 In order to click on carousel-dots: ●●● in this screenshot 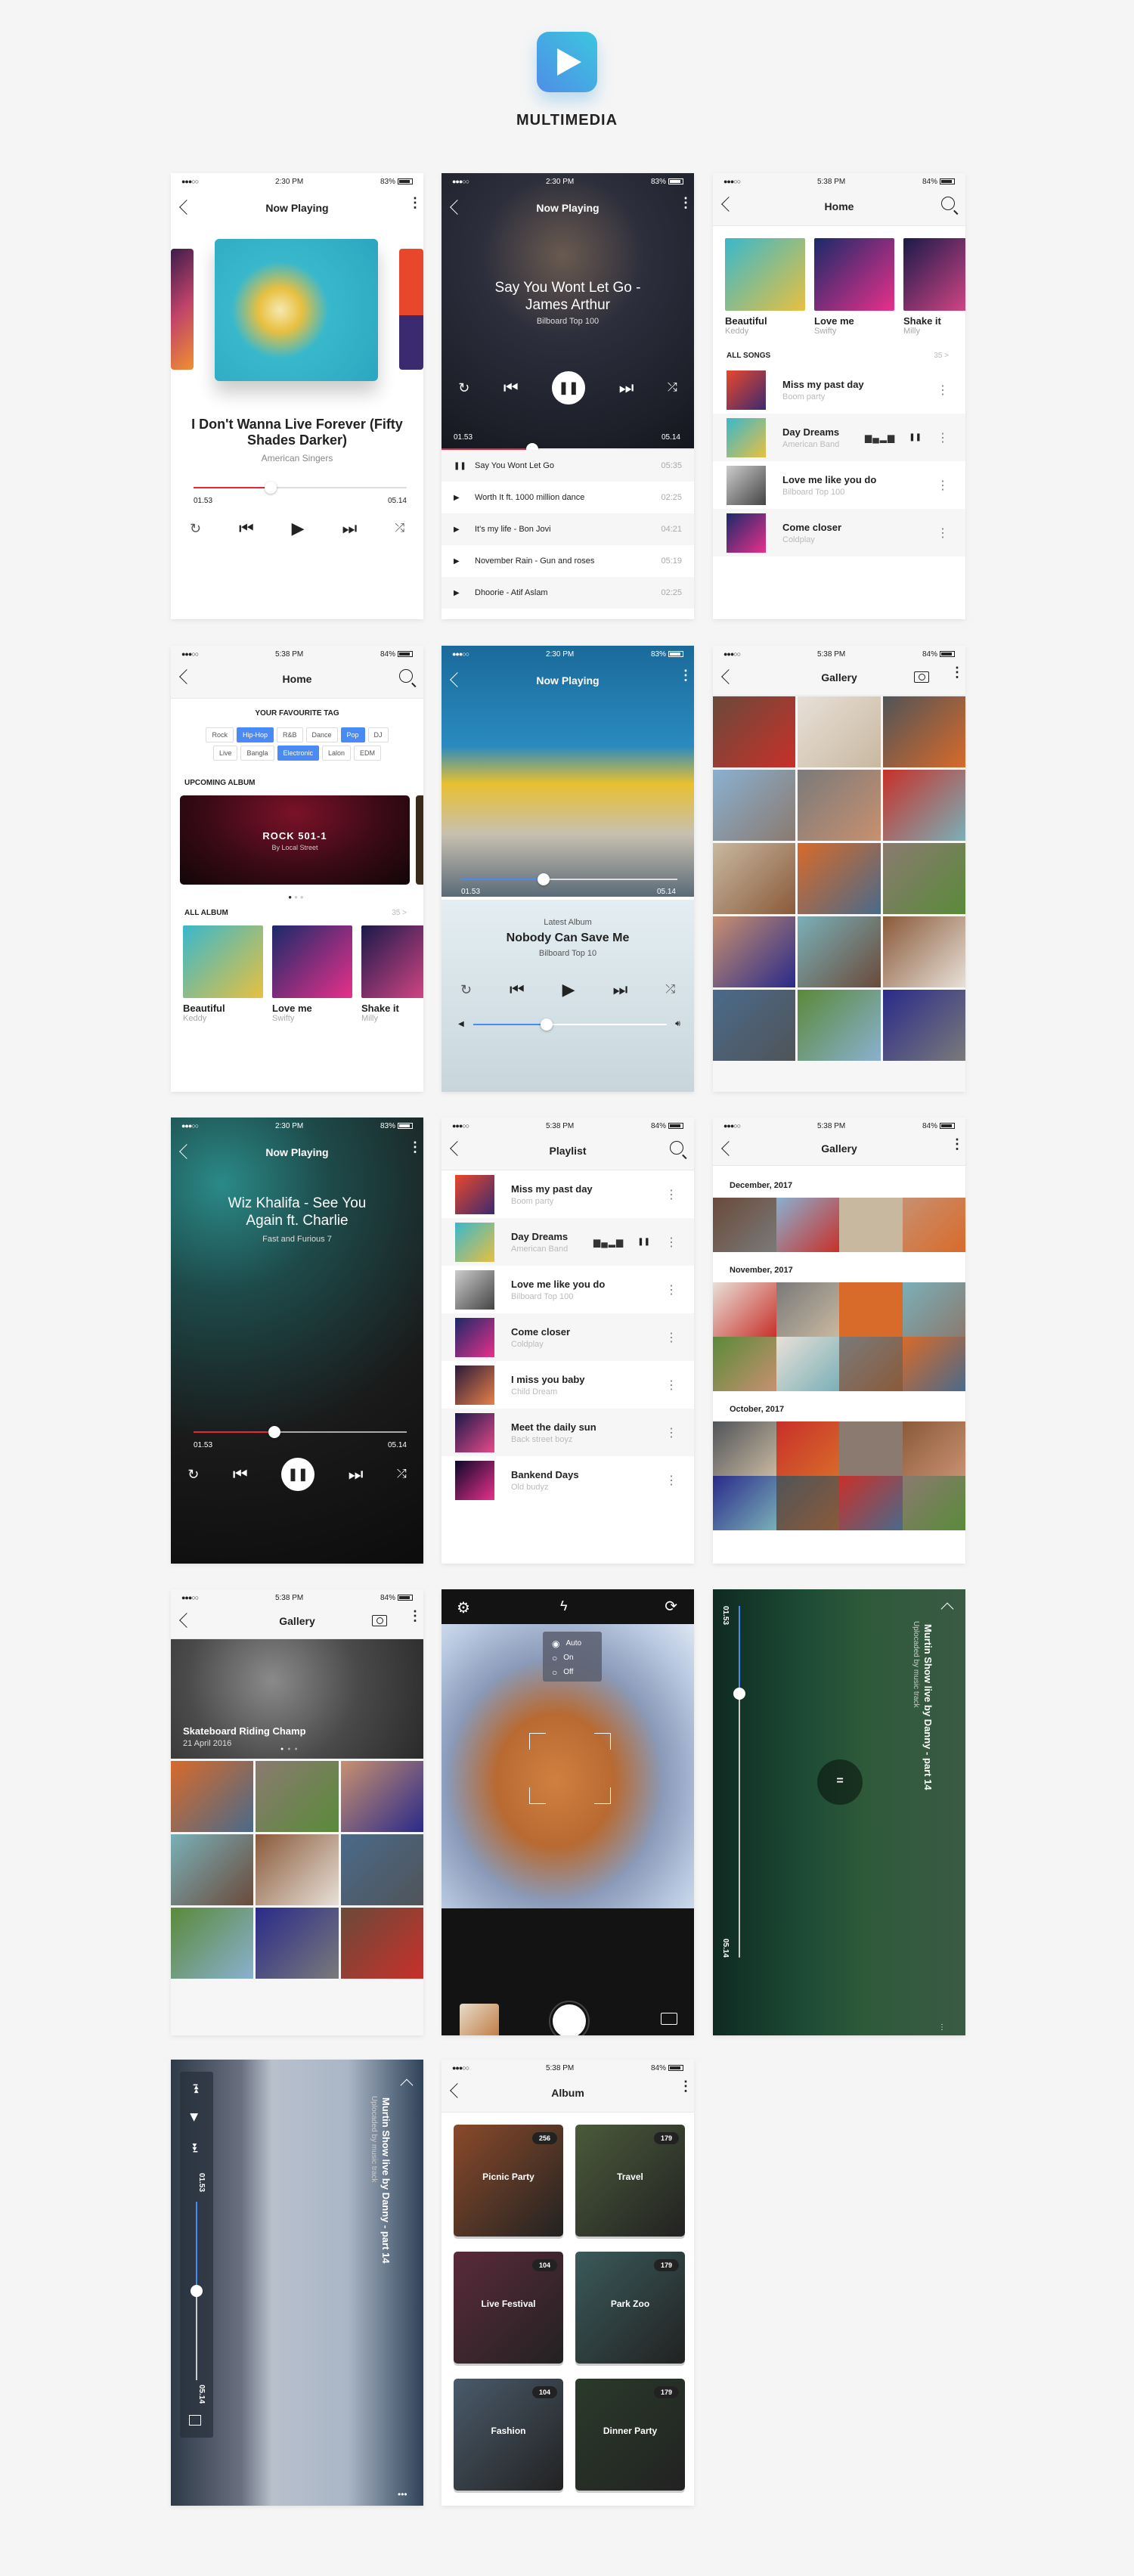, I will do `click(297, 897)`.